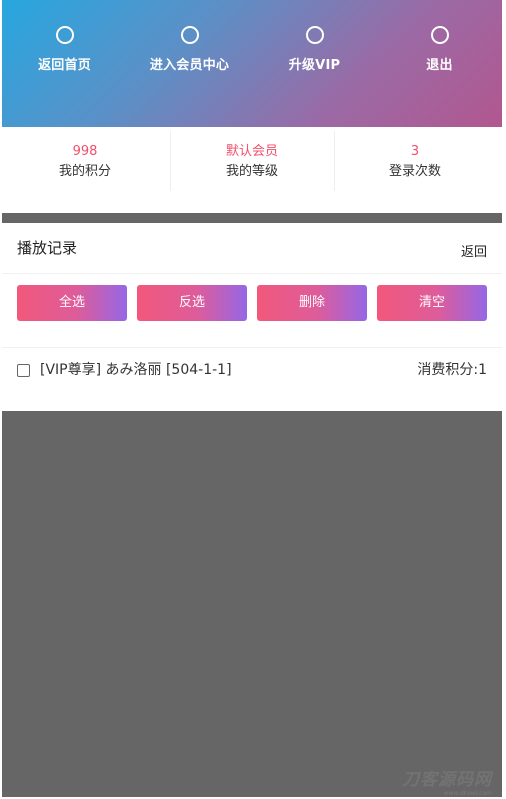 This screenshot has height=799, width=506. Describe the element at coordinates (467, 793) in the screenshot. I see `watermark-sub: www.dkewl.com` at that location.